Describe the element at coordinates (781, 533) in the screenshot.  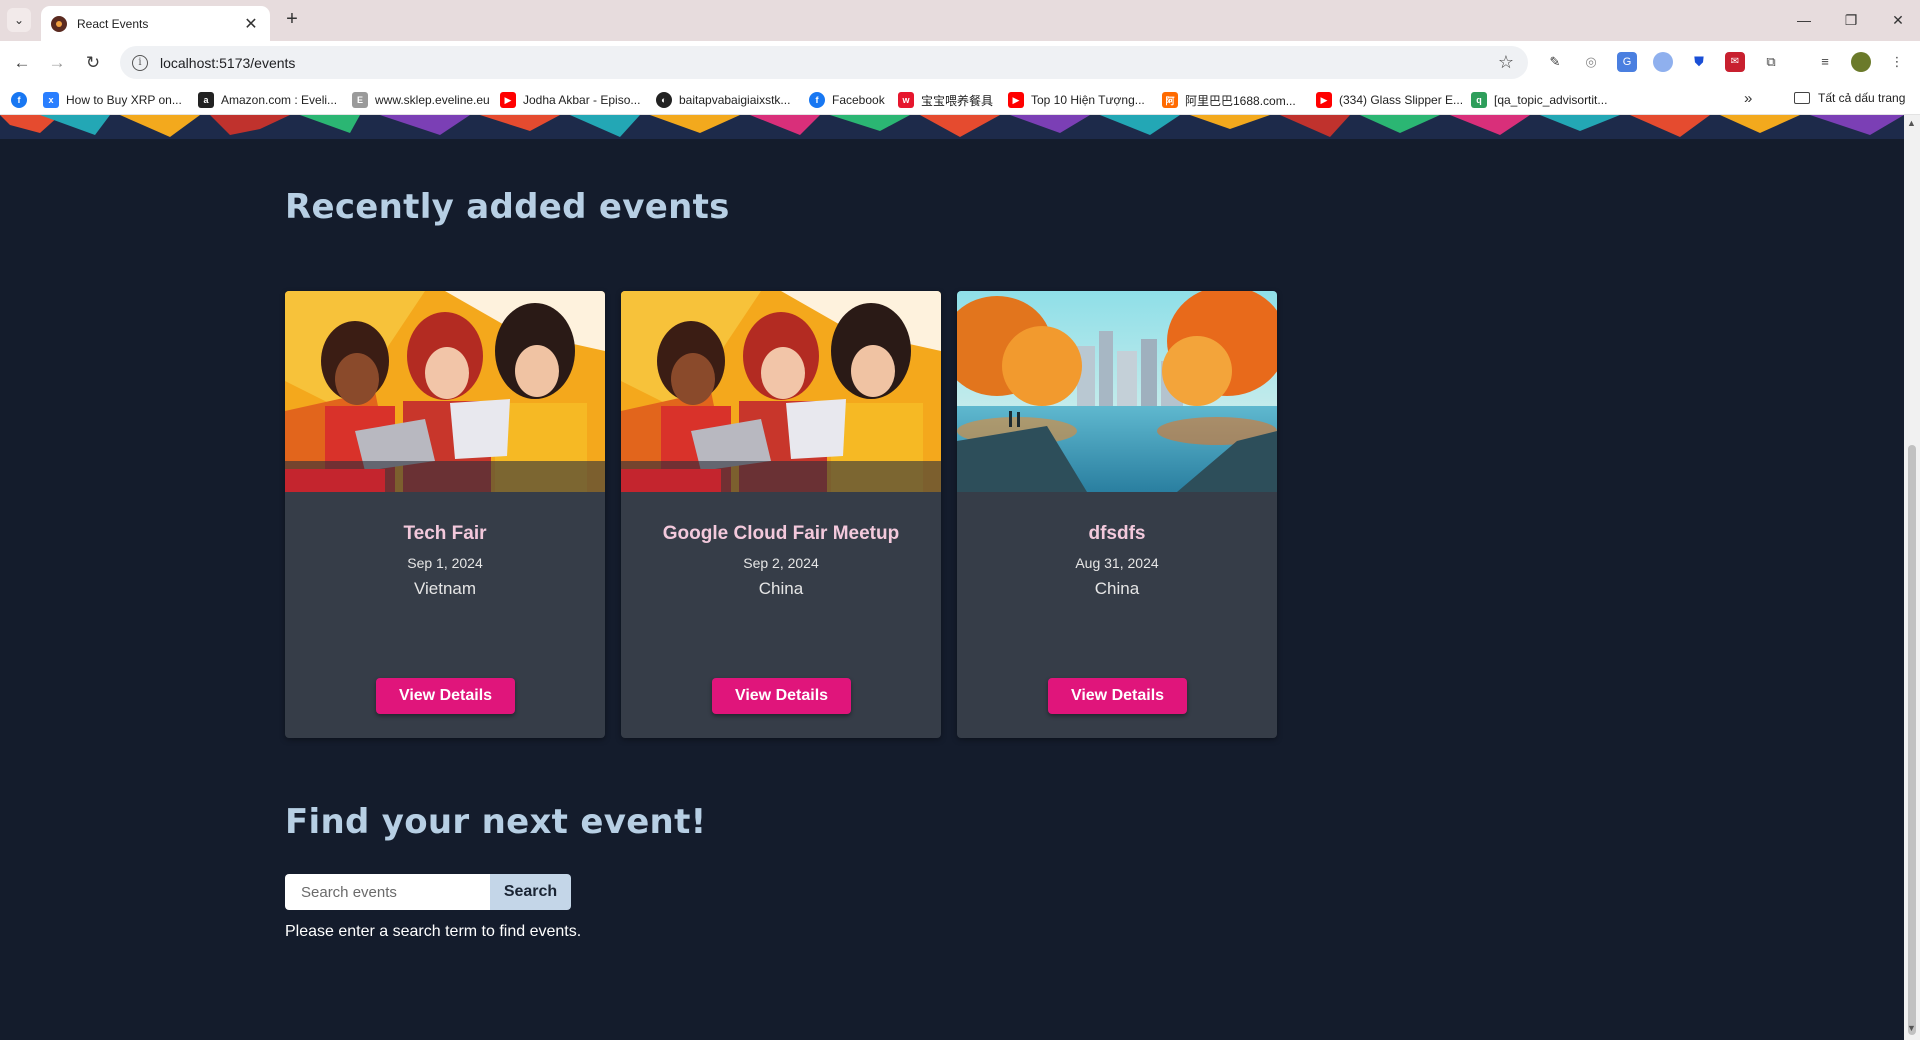
I see `event-title: Google Cloud Fair Meetup` at that location.